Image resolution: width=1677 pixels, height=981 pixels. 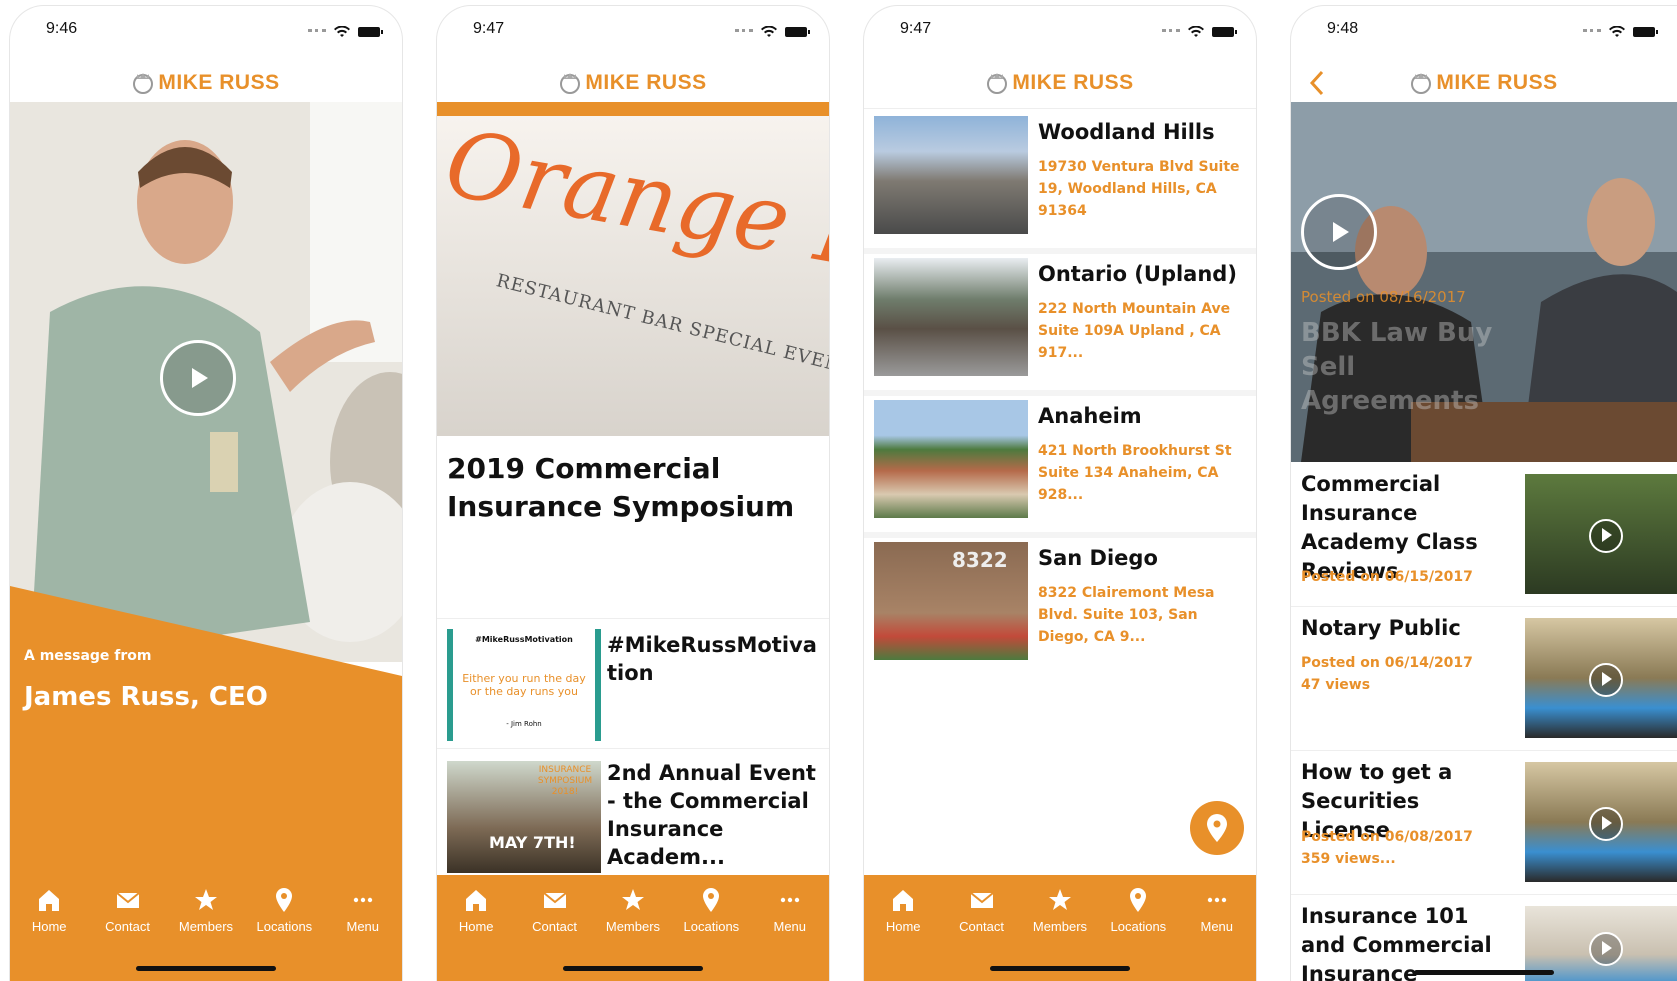 What do you see at coordinates (1484, 937) in the screenshot?
I see `video-item: Insurance 101 and Commercial Insurance` at bounding box center [1484, 937].